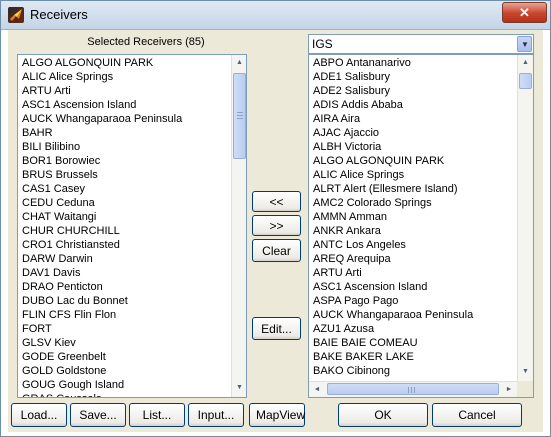 The width and height of the screenshot is (551, 437). Describe the element at coordinates (392, 371) in the screenshot. I see `list-item: BAKO Cibinong` at that location.